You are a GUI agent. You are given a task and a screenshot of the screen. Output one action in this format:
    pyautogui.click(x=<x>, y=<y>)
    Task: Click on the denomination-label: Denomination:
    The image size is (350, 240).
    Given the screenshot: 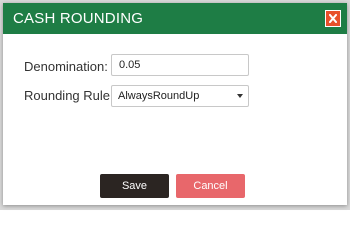 What is the action you would take?
    pyautogui.click(x=66, y=66)
    